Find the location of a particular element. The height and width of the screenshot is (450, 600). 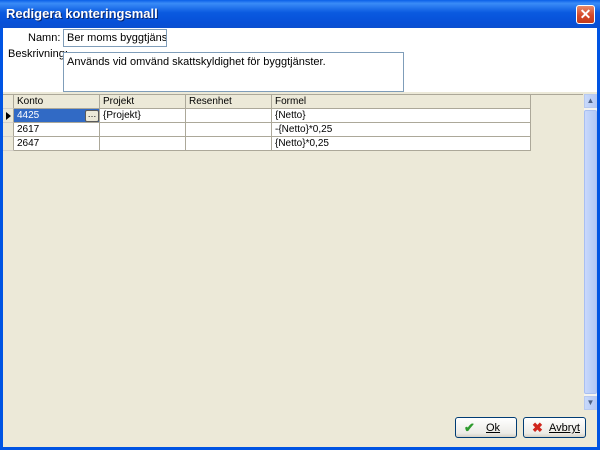

dialog-title: Redigera konteringsmall is located at coordinates (82, 13).